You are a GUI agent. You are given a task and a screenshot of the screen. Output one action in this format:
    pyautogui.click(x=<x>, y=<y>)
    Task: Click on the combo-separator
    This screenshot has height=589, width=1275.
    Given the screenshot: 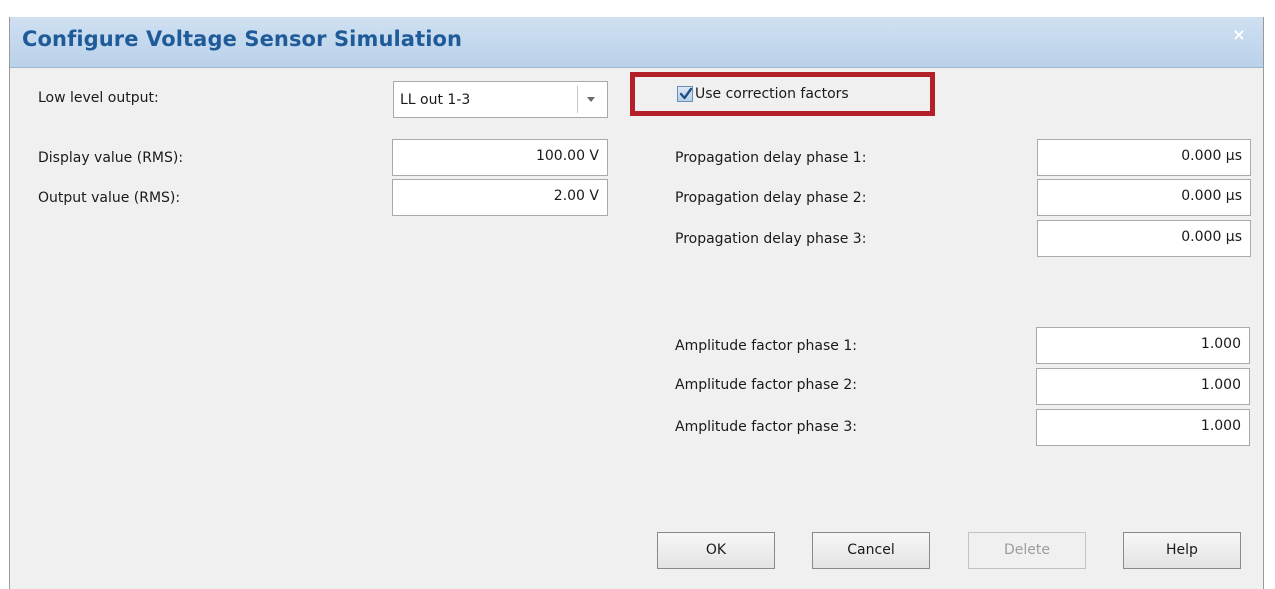 What is the action you would take?
    pyautogui.click(x=577, y=99)
    